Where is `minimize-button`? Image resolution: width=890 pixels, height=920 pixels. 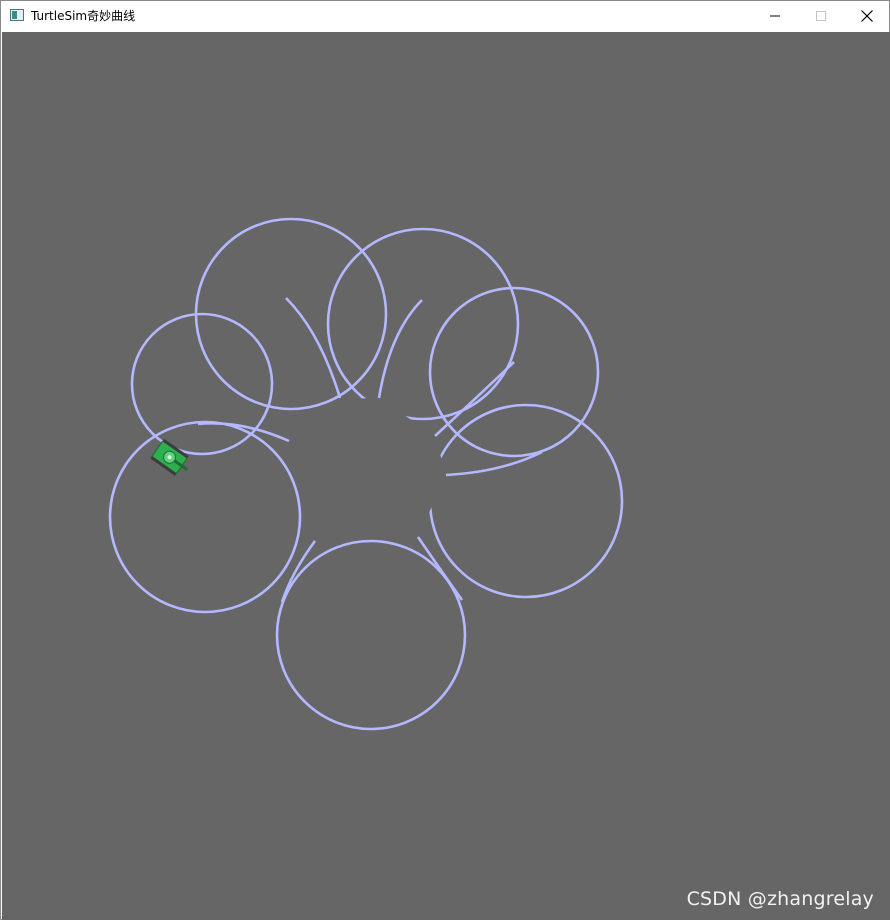
minimize-button is located at coordinates (775, 16).